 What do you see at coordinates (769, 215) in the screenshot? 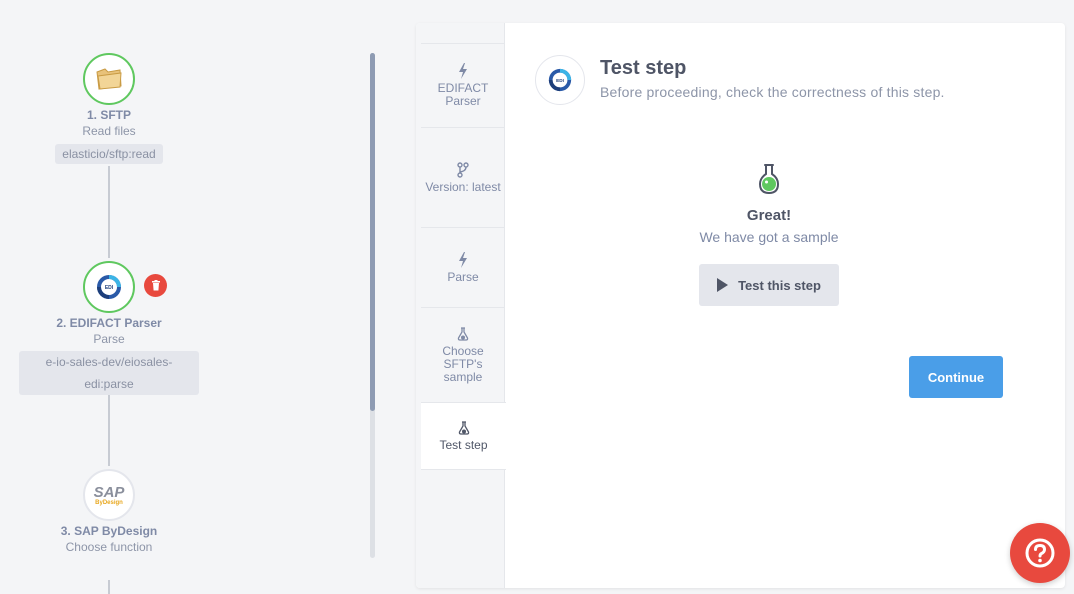
I see `result-title: Great!` at bounding box center [769, 215].